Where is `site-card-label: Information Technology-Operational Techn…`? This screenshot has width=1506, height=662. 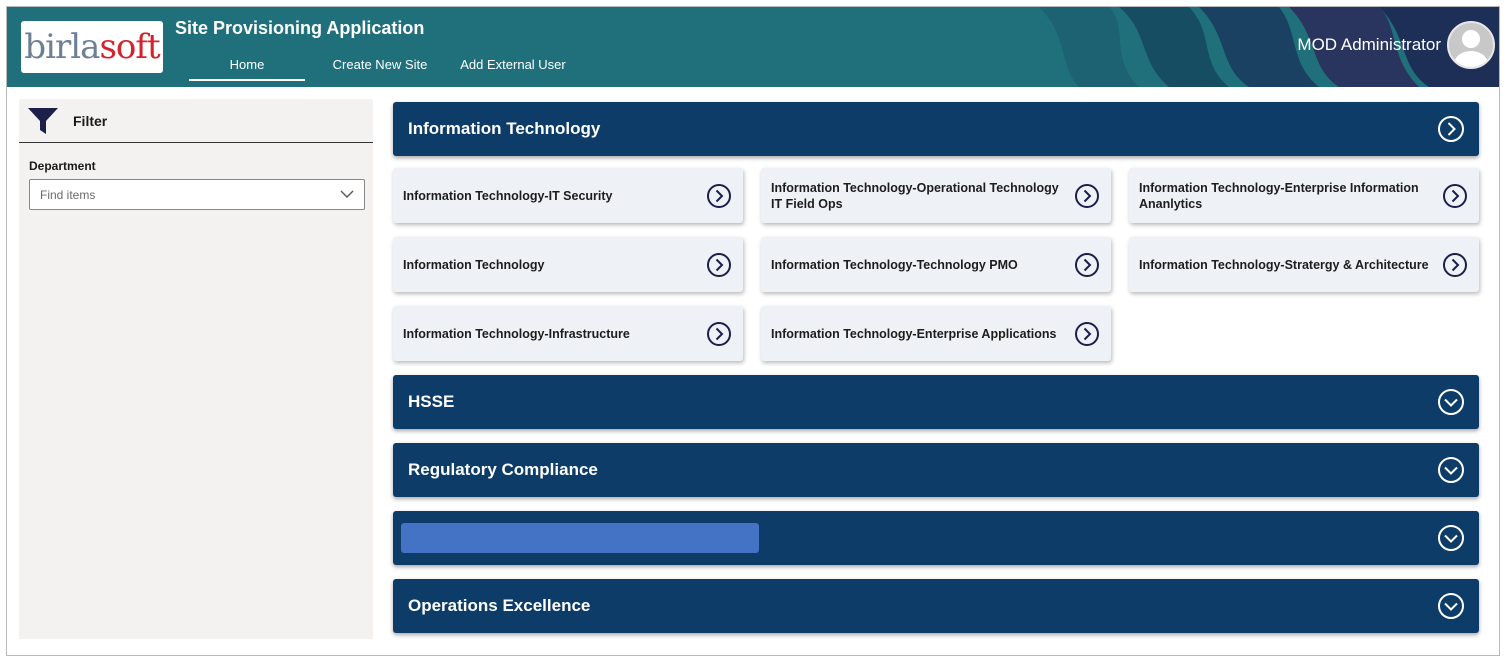
site-card-label: Information Technology-Operational Techn… is located at coordinates (915, 195).